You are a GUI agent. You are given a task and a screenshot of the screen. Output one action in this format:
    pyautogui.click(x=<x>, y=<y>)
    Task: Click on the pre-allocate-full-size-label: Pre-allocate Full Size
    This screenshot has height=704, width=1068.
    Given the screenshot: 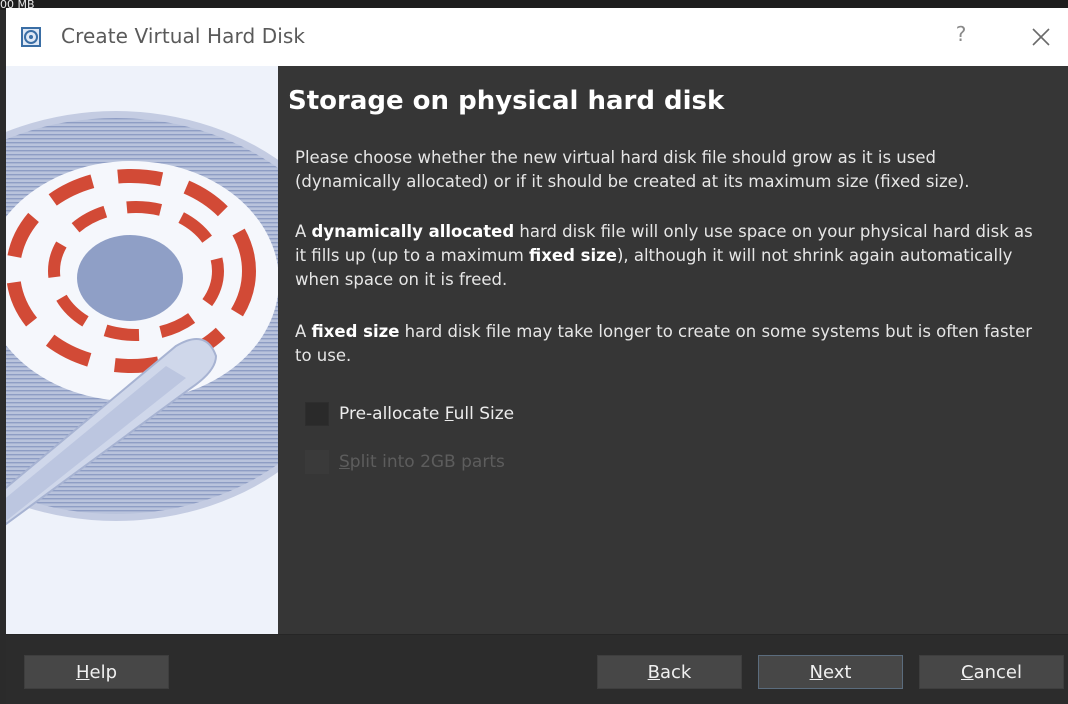 What is the action you would take?
    pyautogui.click(x=426, y=414)
    